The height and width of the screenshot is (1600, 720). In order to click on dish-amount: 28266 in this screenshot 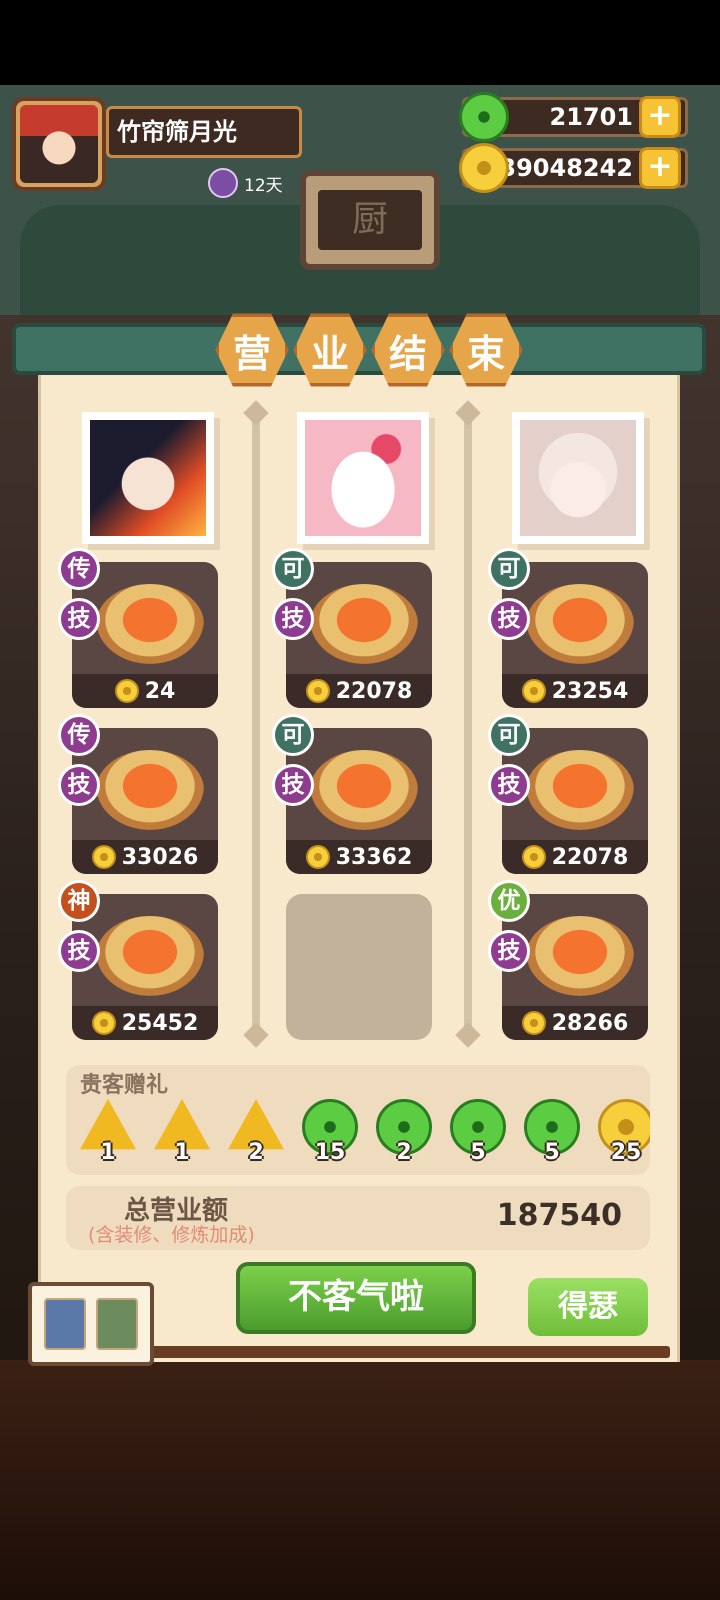, I will do `click(590, 1023)`.